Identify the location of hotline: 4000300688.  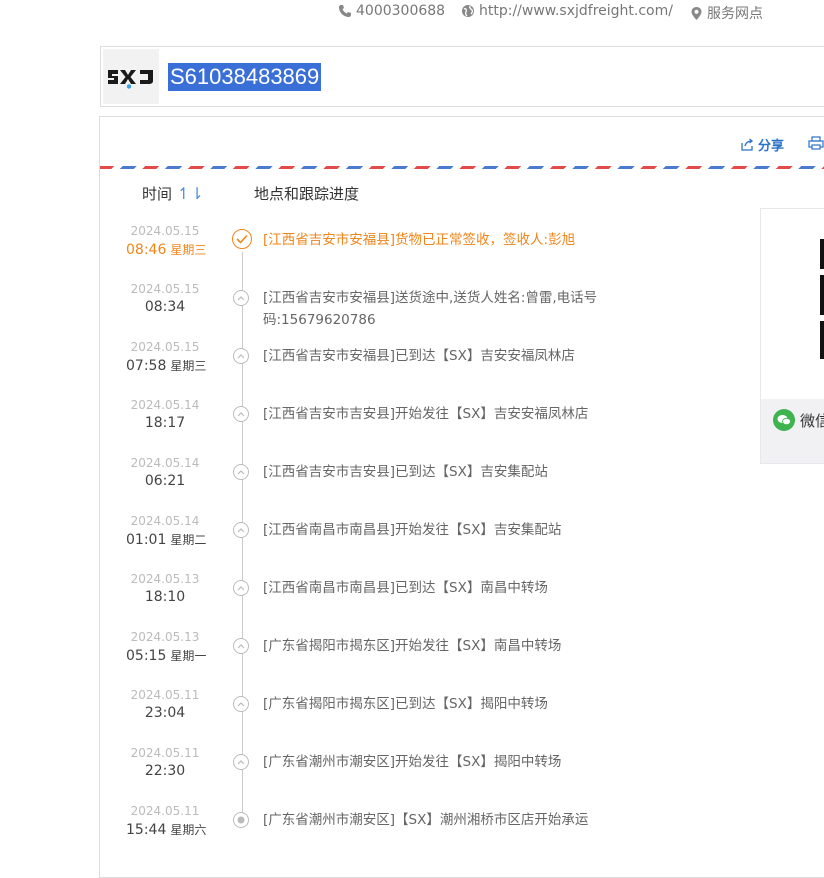
(391, 11).